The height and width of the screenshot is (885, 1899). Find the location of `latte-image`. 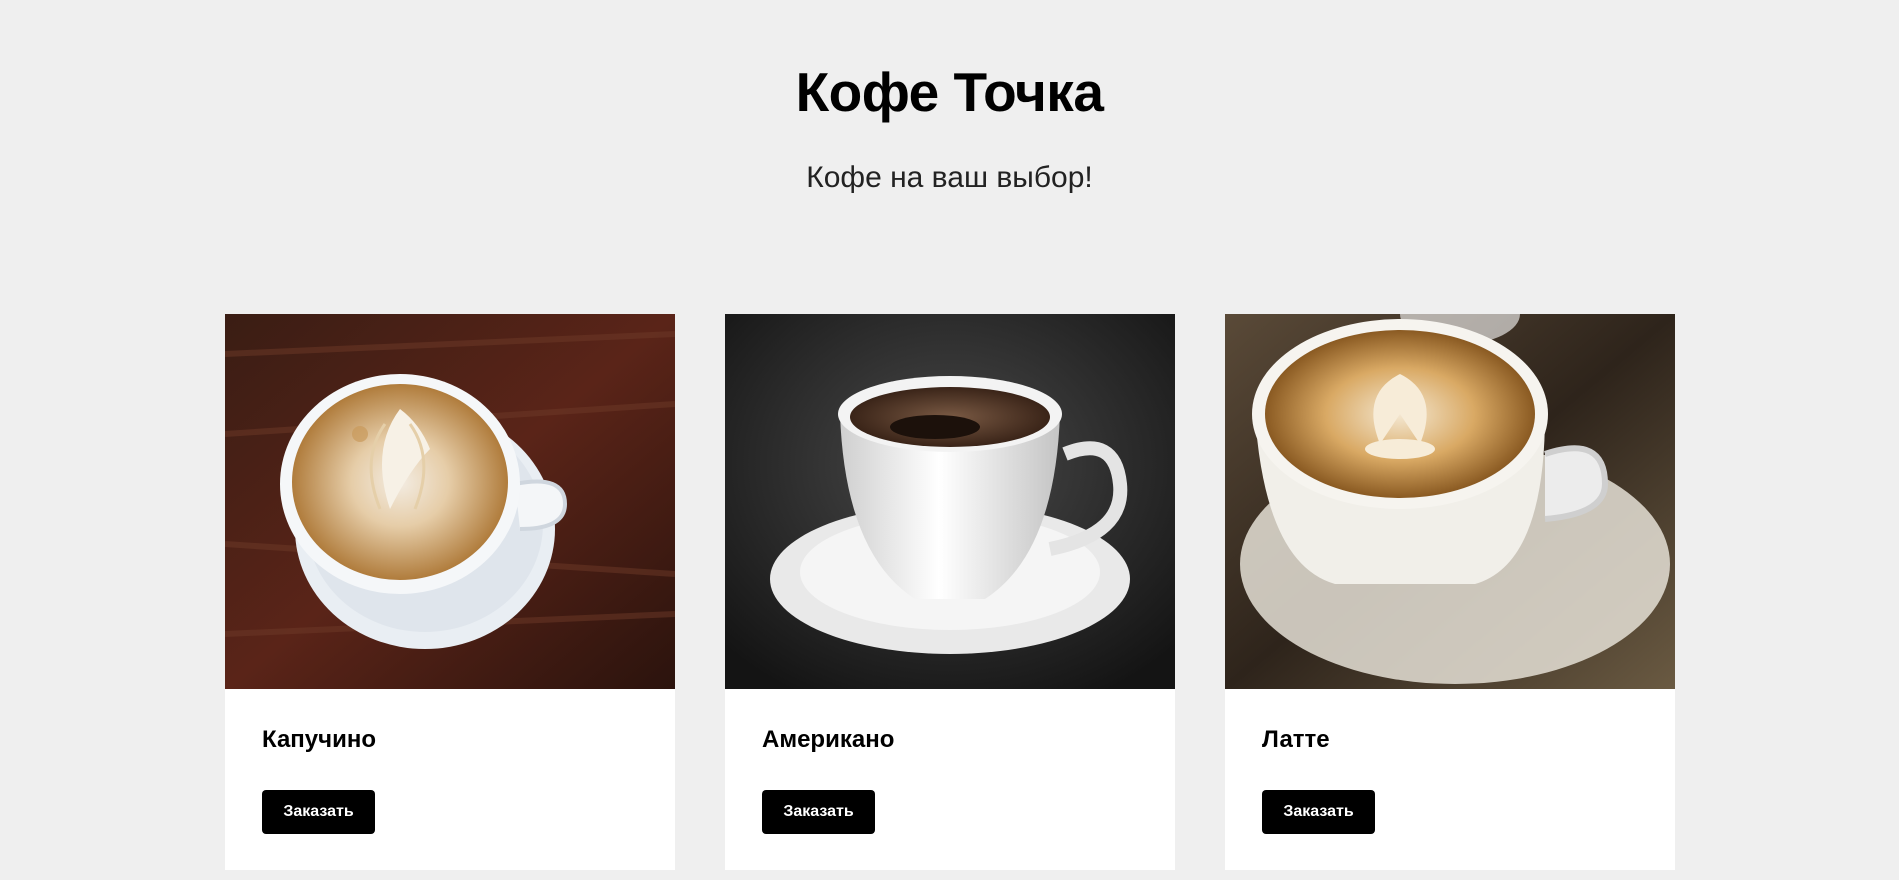

latte-image is located at coordinates (1450, 501).